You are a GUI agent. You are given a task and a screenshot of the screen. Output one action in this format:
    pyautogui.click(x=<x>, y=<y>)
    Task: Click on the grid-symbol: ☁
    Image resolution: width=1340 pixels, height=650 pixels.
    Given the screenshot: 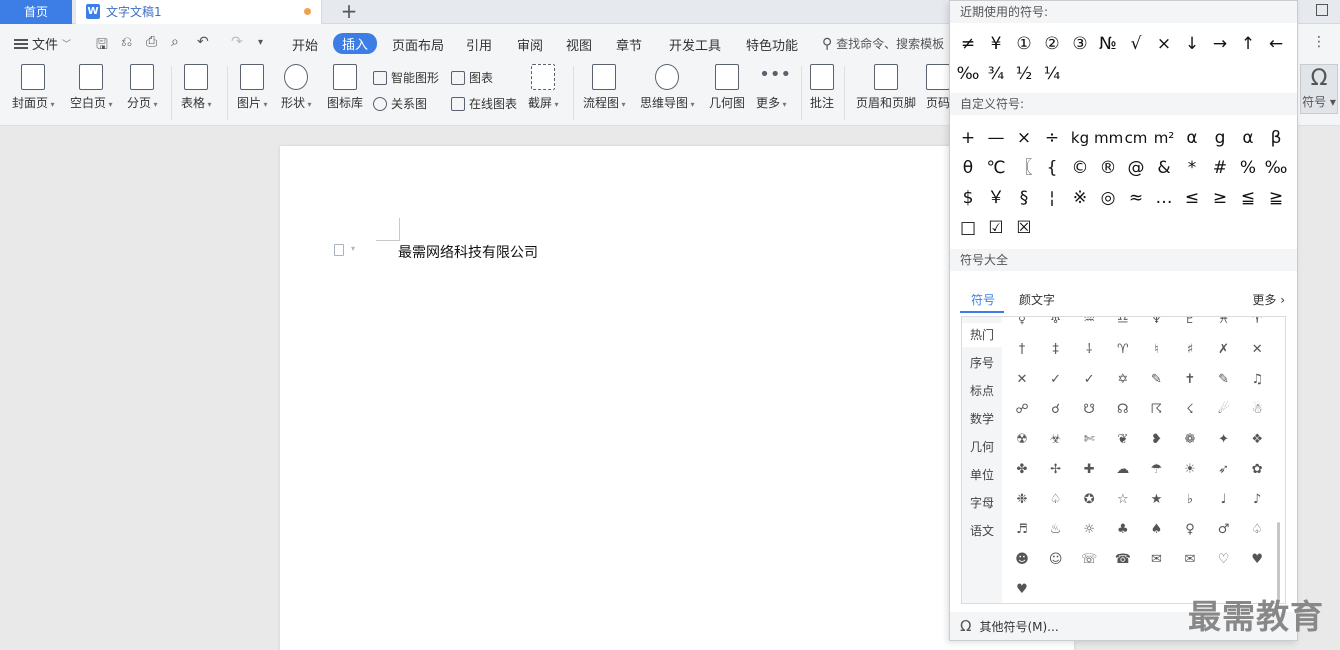 What is the action you would take?
    pyautogui.click(x=1123, y=470)
    